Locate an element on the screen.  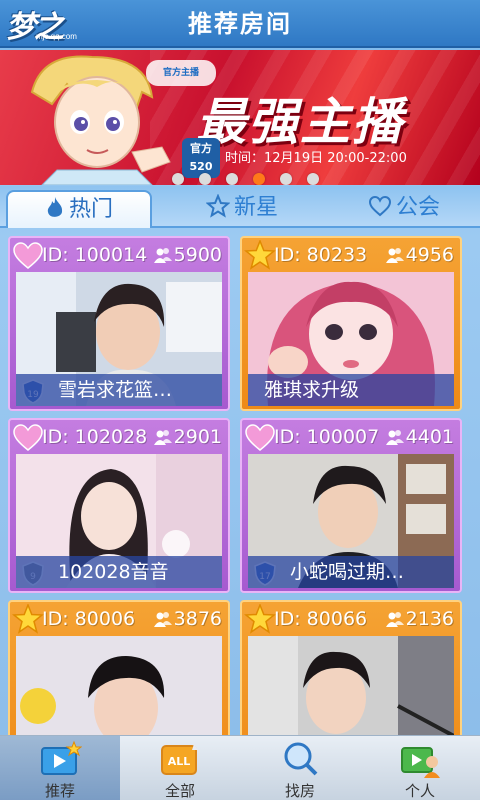
viewer-count-value: 2901 is located at coordinates (197, 437).